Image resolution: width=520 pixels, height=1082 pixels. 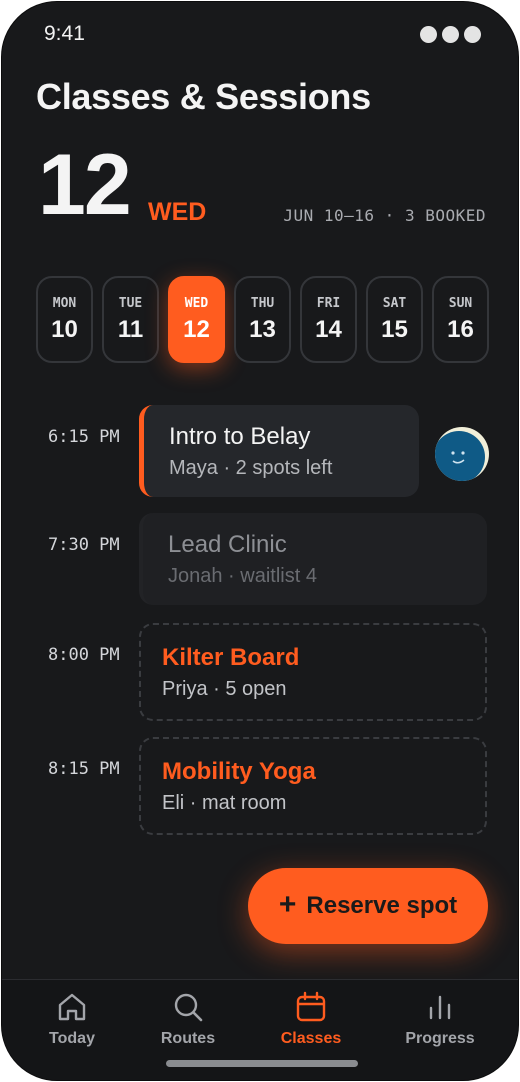 I want to click on session-time: 7:30 PM, so click(x=84, y=545).